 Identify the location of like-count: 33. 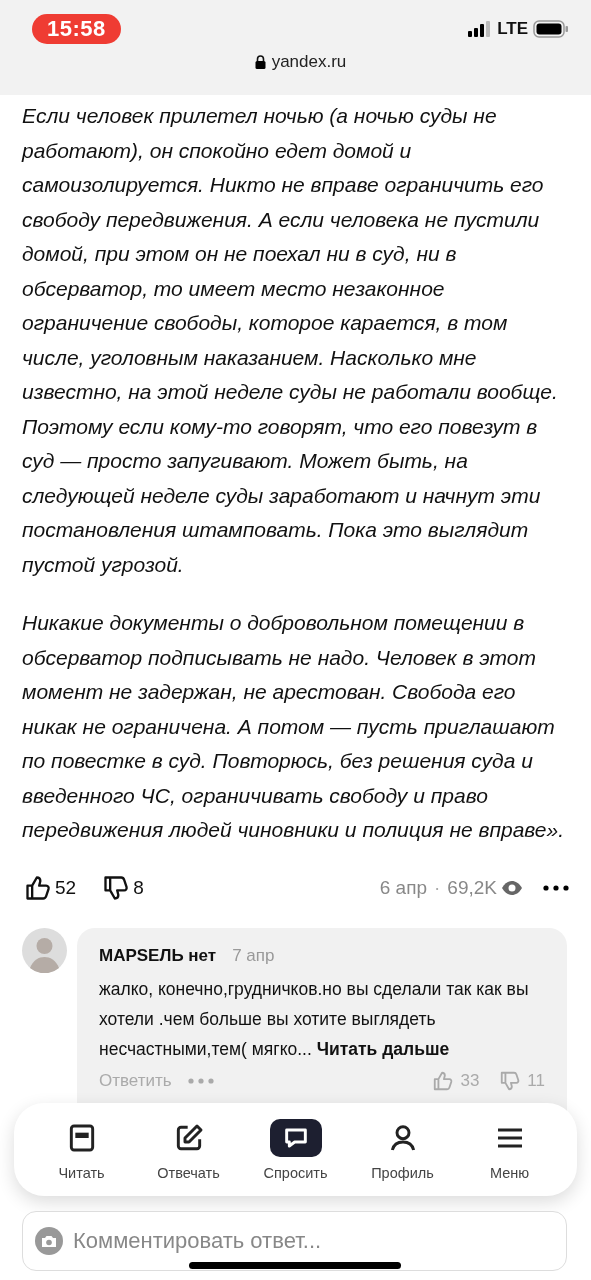
(470, 1080).